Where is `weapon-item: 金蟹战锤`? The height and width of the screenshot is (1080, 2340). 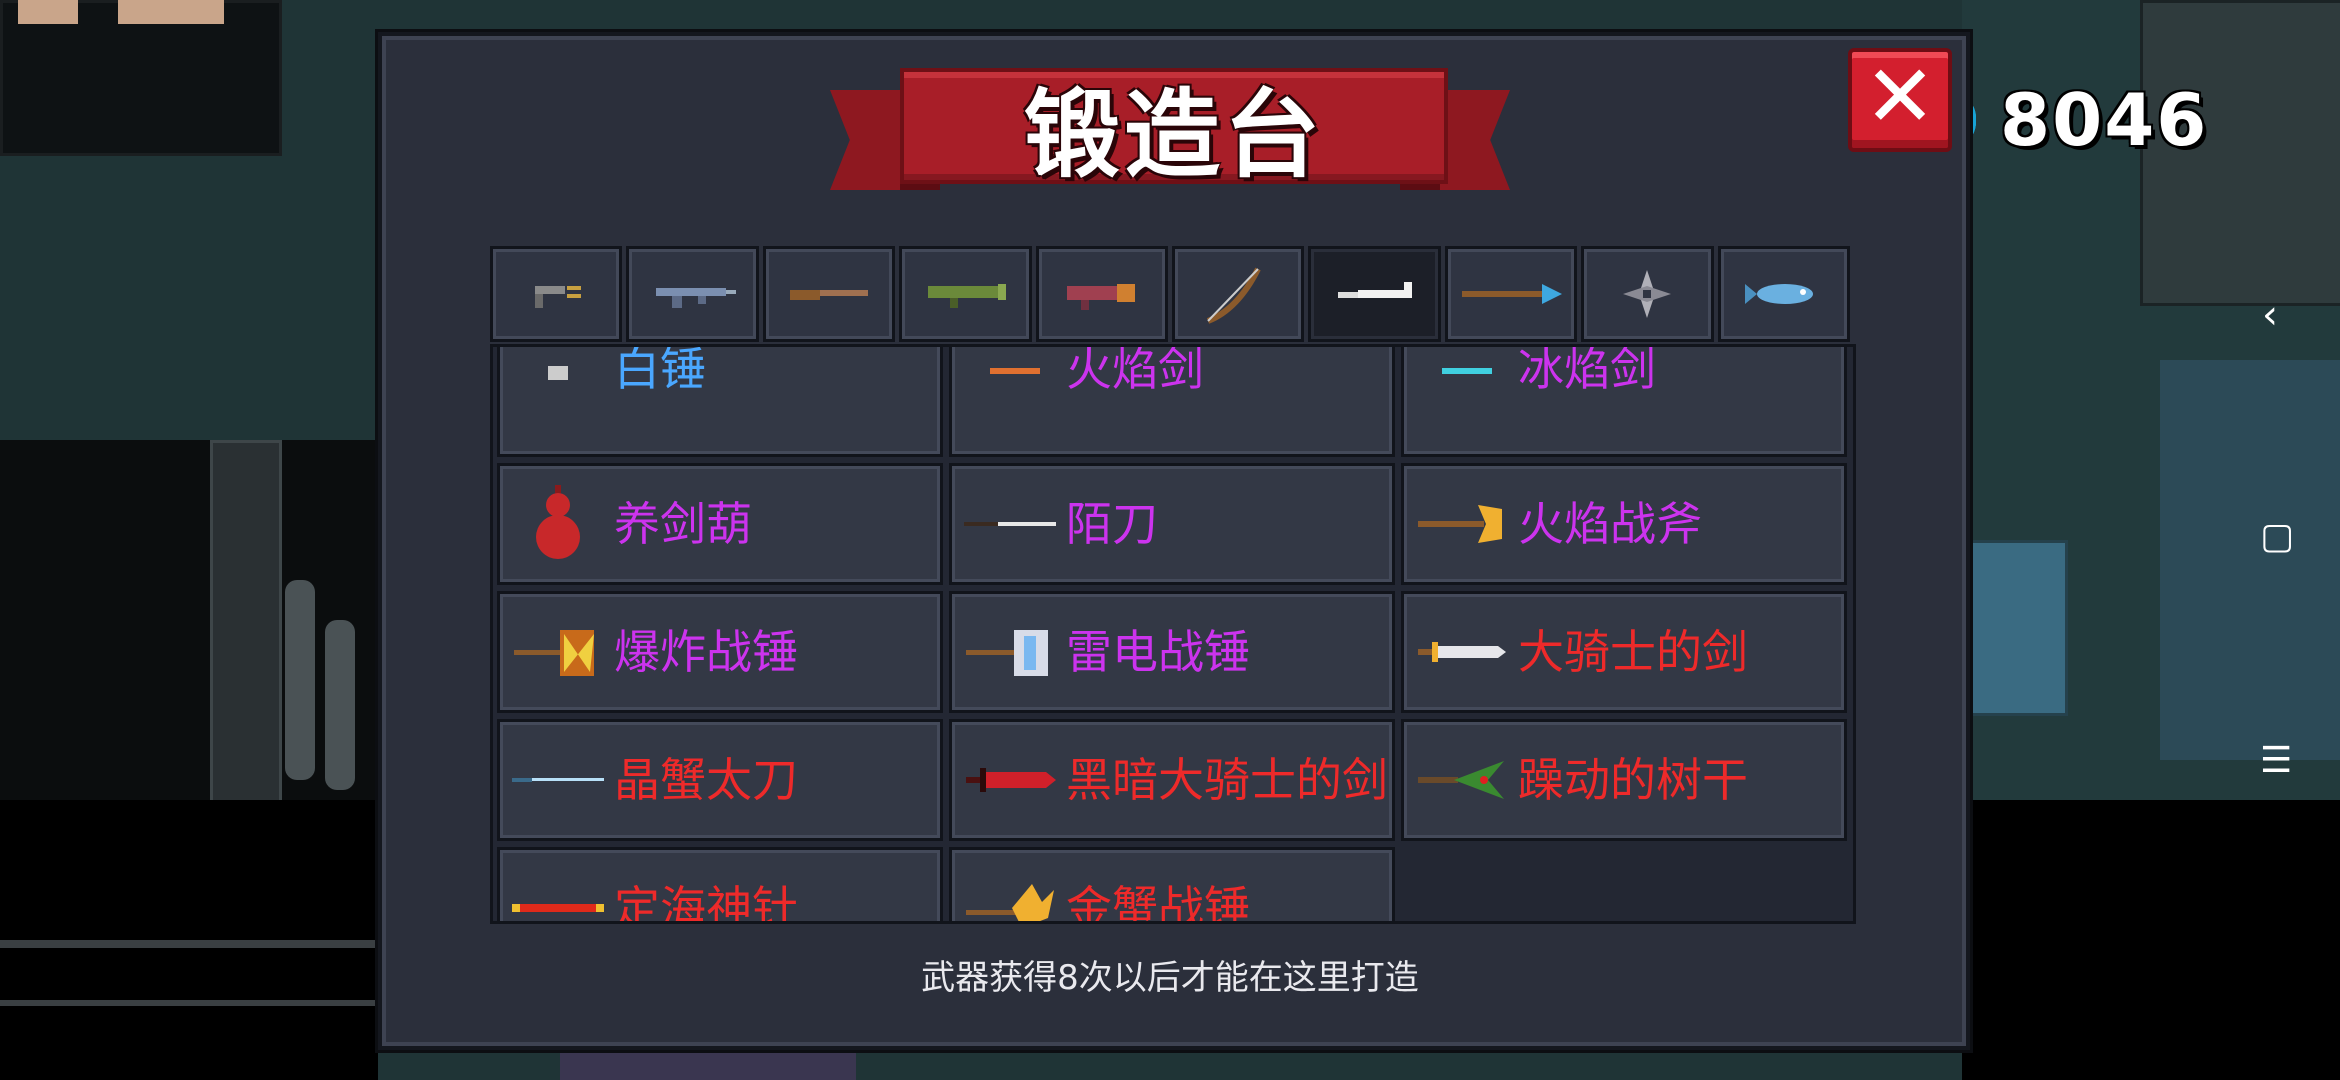 weapon-item: 金蟹战锤 is located at coordinates (1172, 885).